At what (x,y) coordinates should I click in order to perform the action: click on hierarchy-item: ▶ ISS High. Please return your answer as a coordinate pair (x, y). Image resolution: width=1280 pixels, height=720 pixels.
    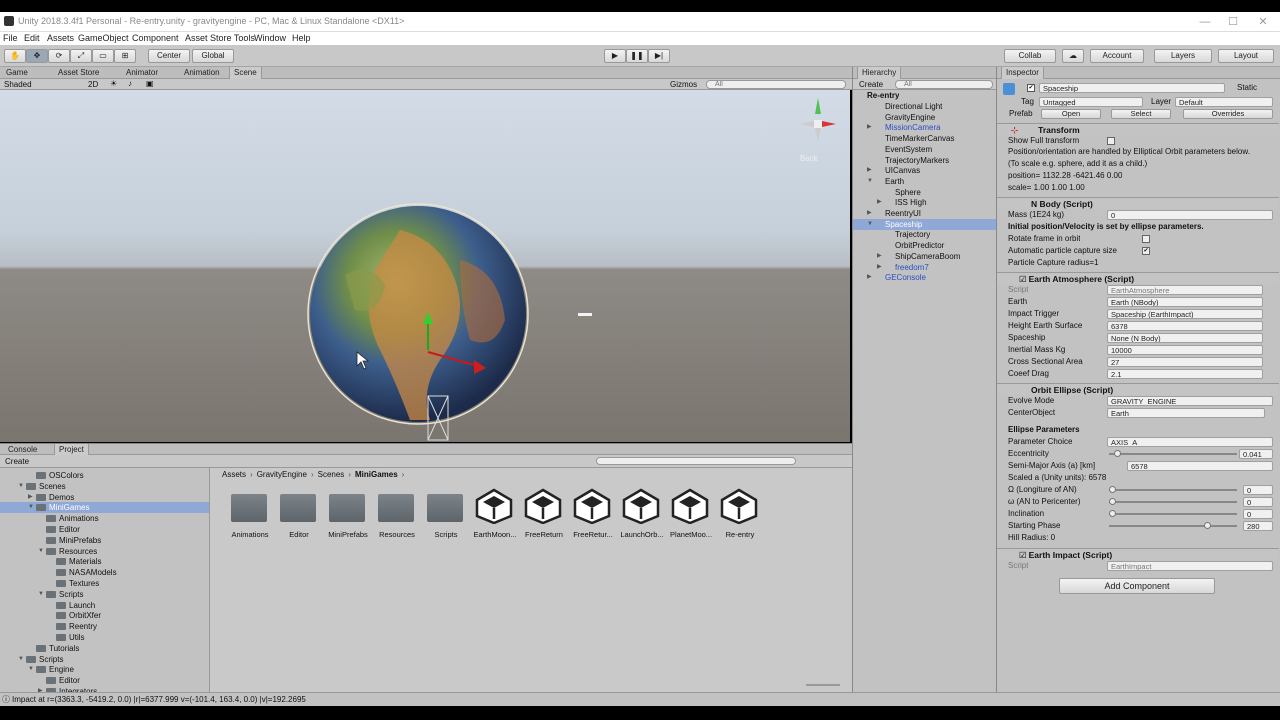
    Looking at the image, I should click on (925, 202).